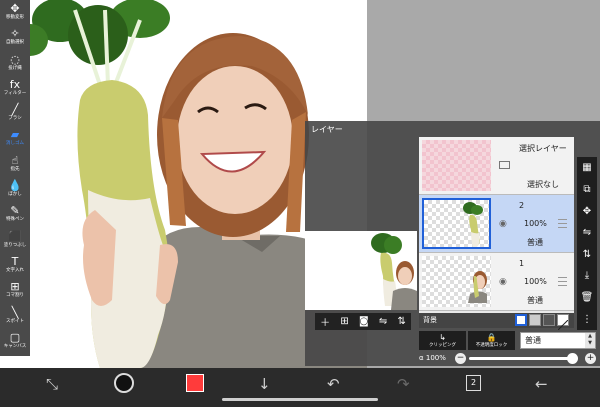  I want to click on tool-canvas: ▢ キャンバス, so click(15, 341).